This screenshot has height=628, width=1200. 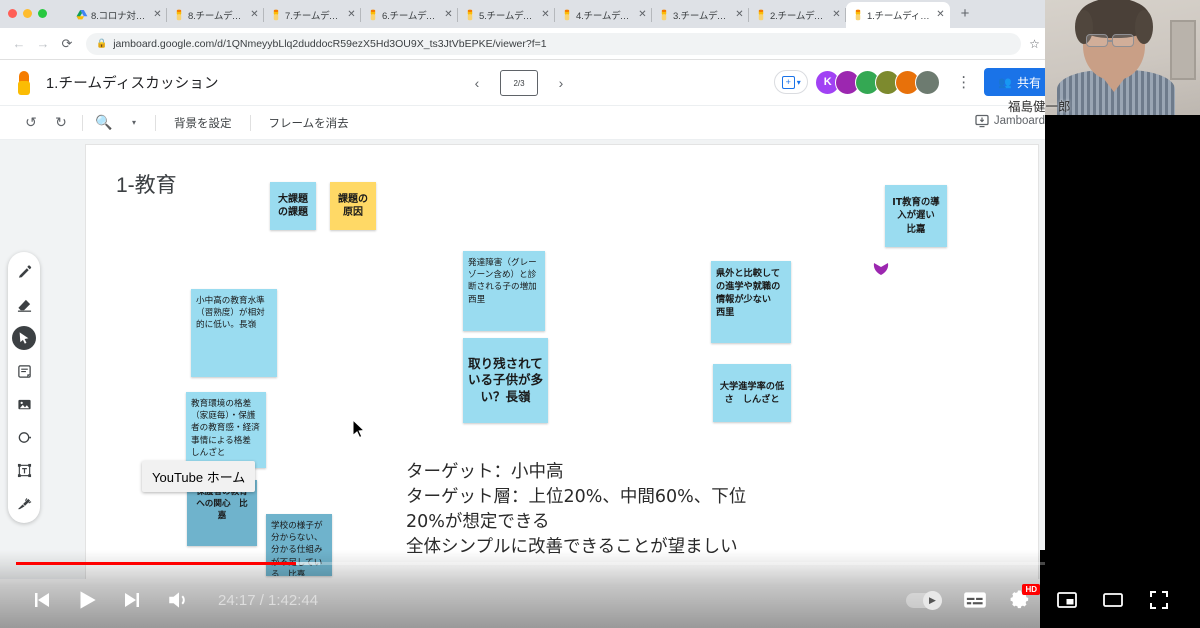 I want to click on volume-button, so click(x=179, y=600).